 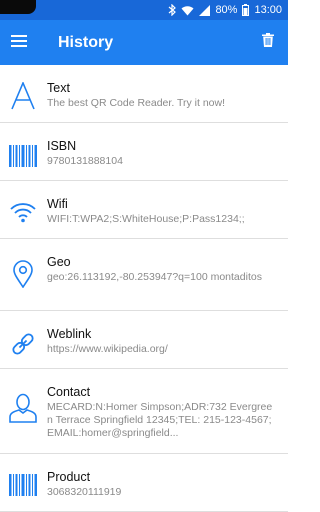 What do you see at coordinates (62, 146) in the screenshot?
I see `history-item-title: ISBN` at bounding box center [62, 146].